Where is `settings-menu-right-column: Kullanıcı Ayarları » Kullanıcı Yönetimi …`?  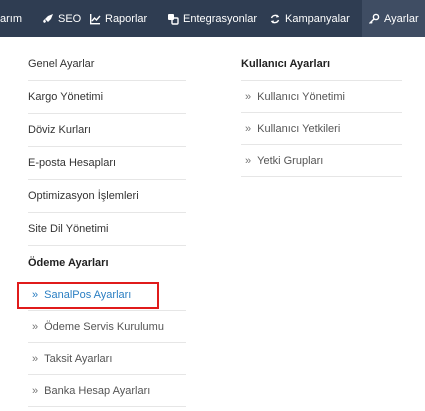 settings-menu-right-column: Kullanıcı Ayarları » Kullanıcı Yönetimi … is located at coordinates (321, 112).